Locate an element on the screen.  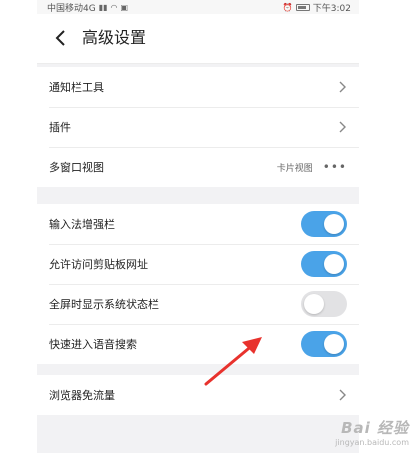
setting-row-fullscreen-statusbar: 全屏时显示系统状态栏 is located at coordinates (198, 304).